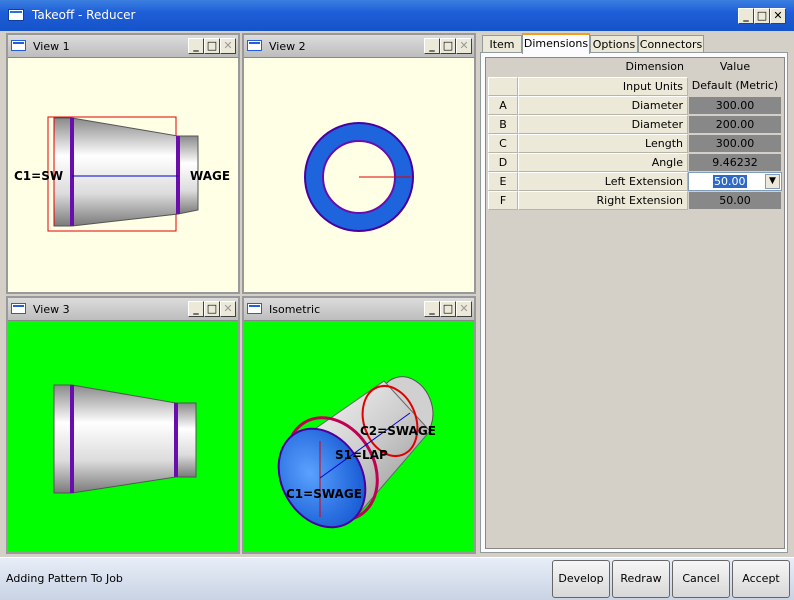  Describe the element at coordinates (581, 579) in the screenshot. I see `develop-button: Develop` at that location.